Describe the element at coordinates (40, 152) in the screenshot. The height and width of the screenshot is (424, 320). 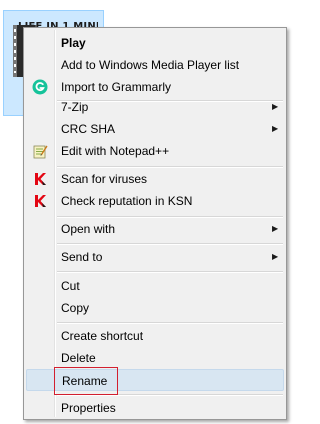
I see `notepad-plus-plus-icon` at that location.